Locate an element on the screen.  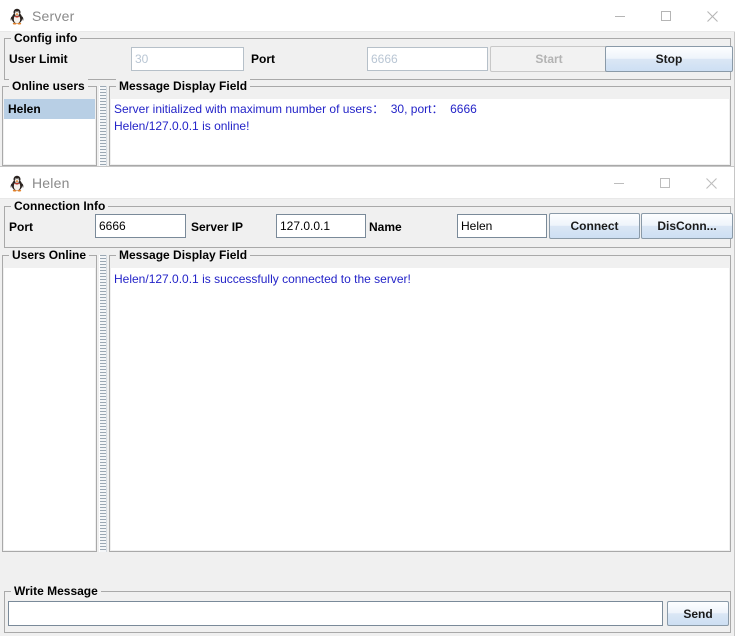
write-message-input is located at coordinates (335, 613).